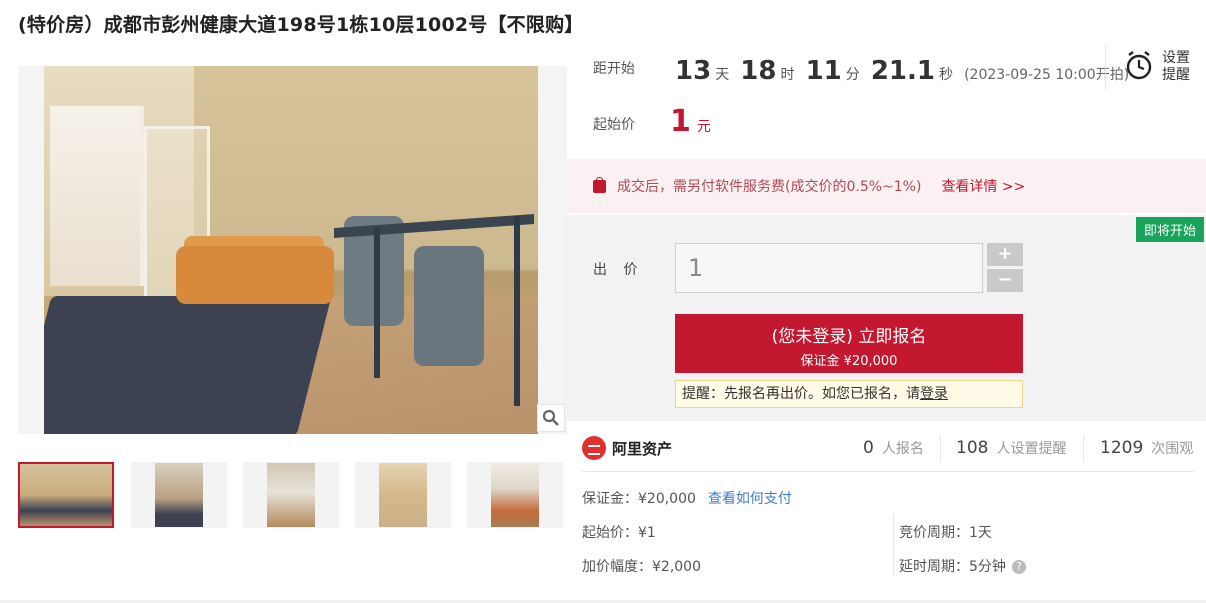  I want to click on start-price: 1元, so click(690, 121).